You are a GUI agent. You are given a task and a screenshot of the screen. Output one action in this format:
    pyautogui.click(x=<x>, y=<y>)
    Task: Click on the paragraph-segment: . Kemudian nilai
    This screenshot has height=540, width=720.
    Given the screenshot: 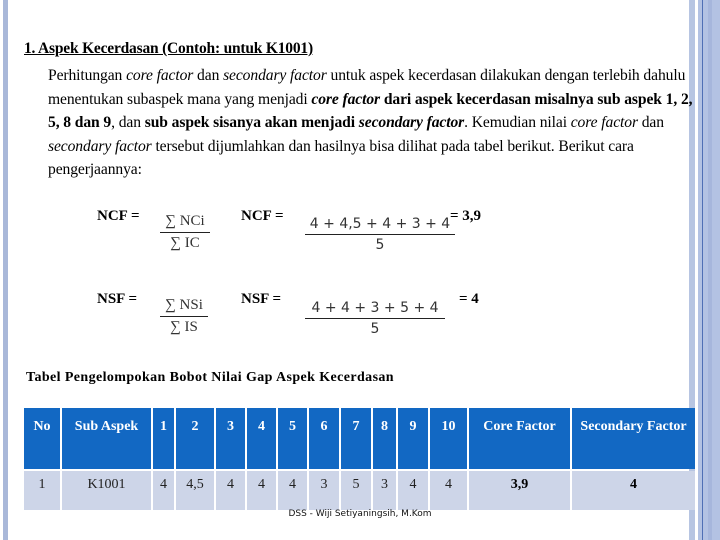 What is the action you would take?
    pyautogui.click(x=517, y=122)
    